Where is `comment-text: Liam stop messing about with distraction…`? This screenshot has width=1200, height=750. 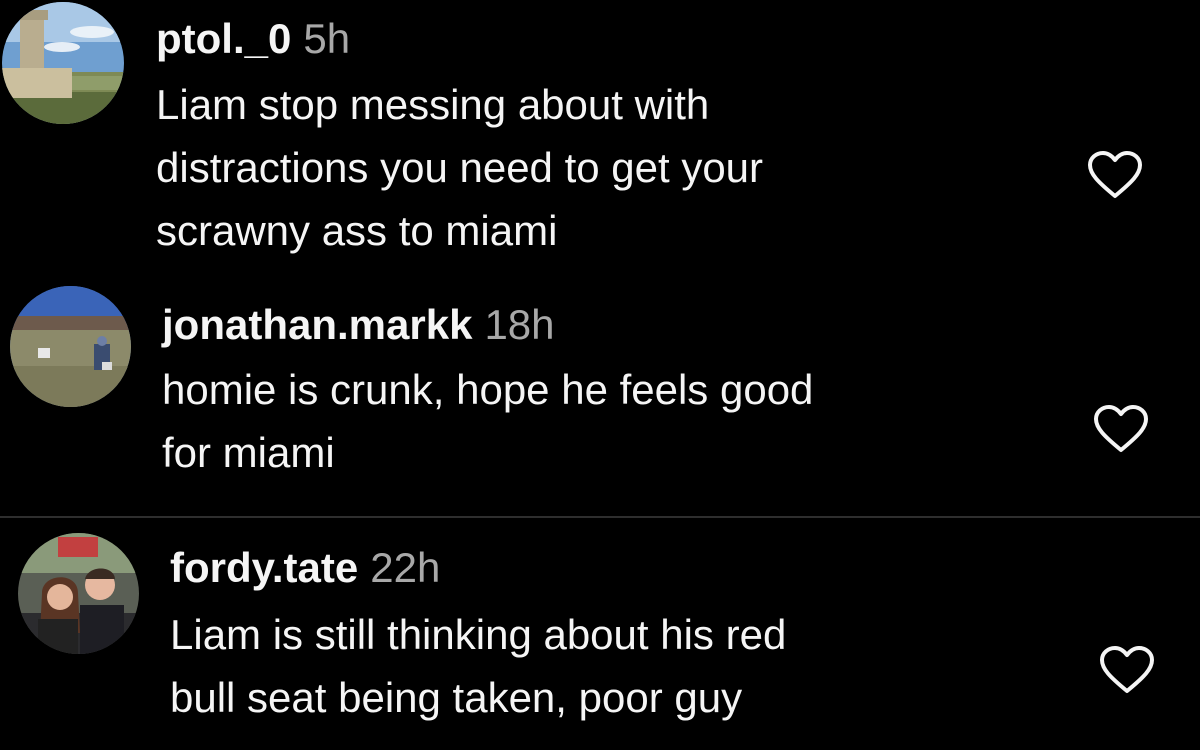 comment-text: Liam stop messing about with distraction… is located at coordinates (459, 167).